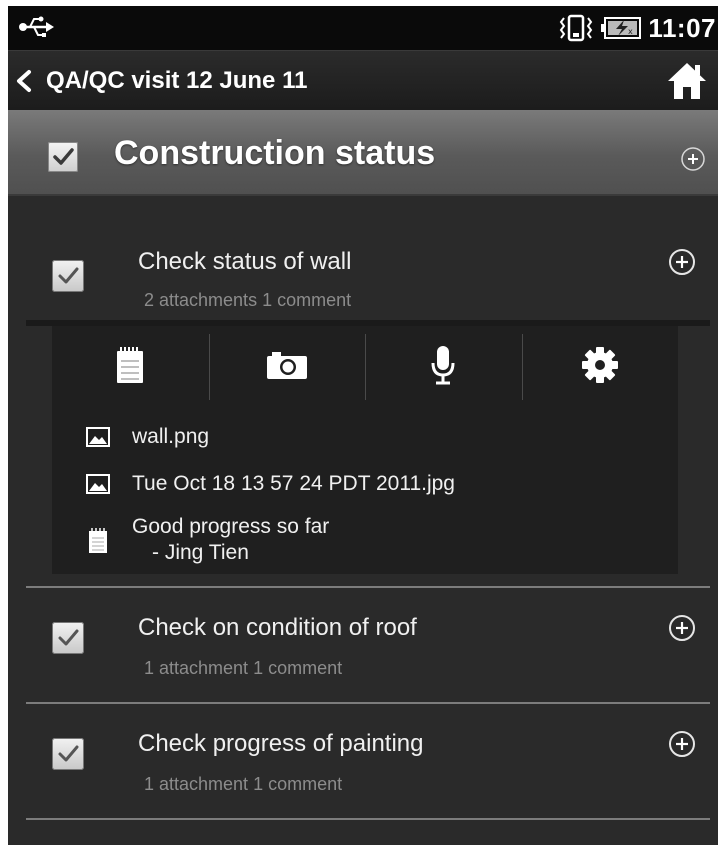 The image size is (718, 845). What do you see at coordinates (24, 81) in the screenshot?
I see `back-chevron-icon` at bounding box center [24, 81].